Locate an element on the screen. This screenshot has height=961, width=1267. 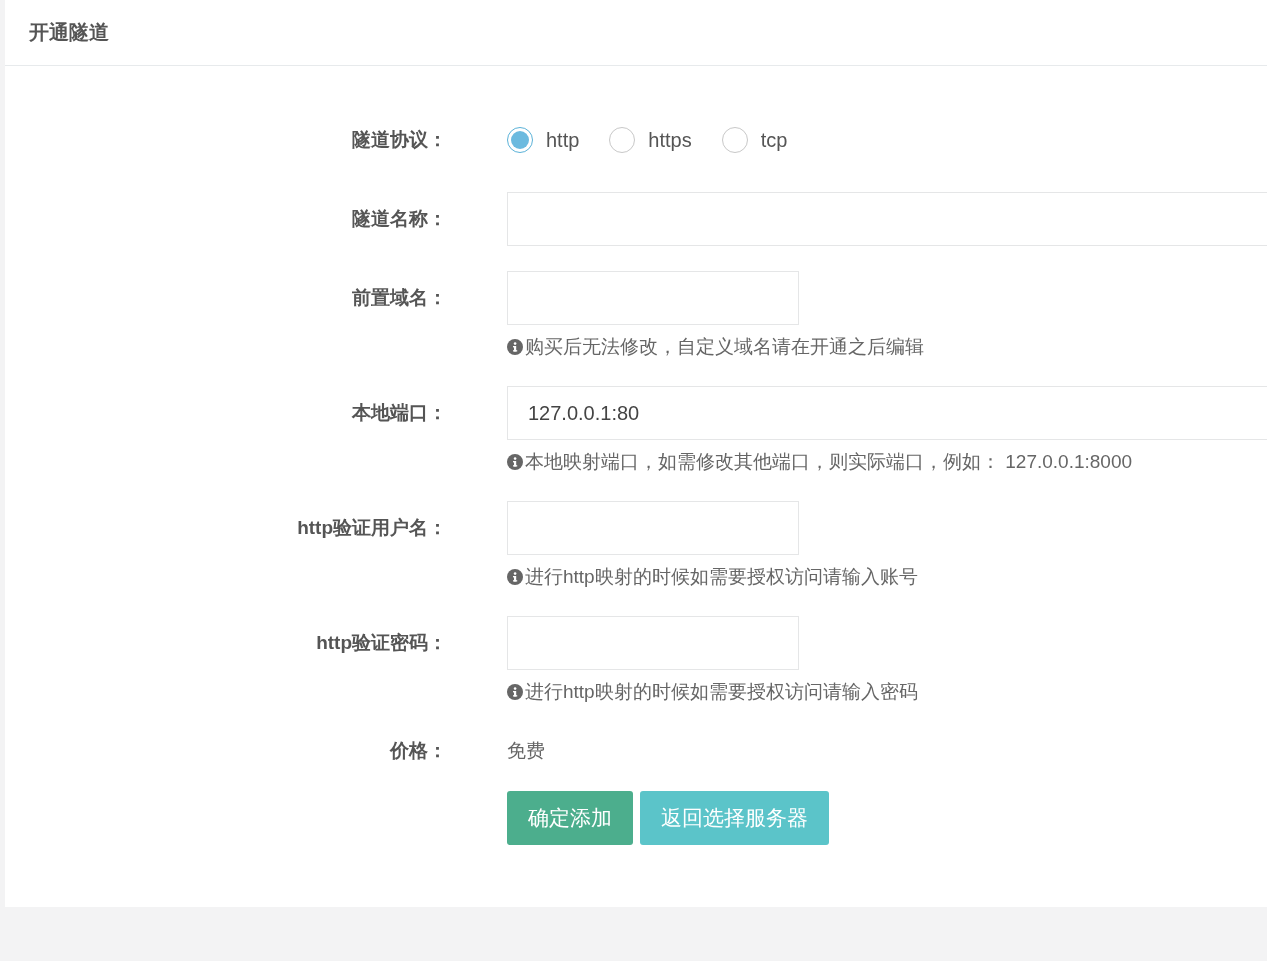
help-text: 进行http映射的时候如需要授权访问请输入密码 is located at coordinates (721, 692).